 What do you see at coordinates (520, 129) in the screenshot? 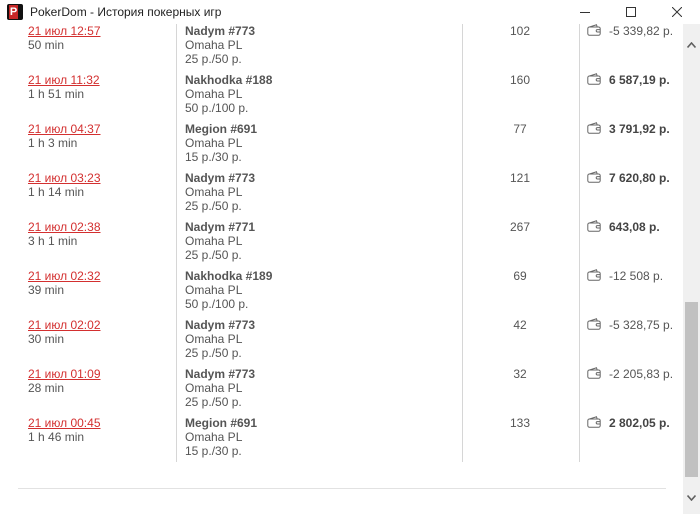
I see `hands-count: 77` at bounding box center [520, 129].